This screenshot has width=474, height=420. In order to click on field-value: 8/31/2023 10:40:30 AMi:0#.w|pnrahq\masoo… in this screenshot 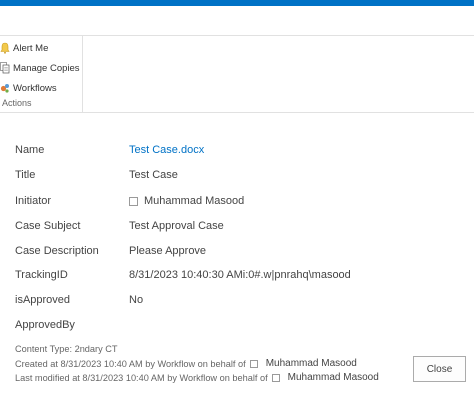, I will do `click(240, 275)`.